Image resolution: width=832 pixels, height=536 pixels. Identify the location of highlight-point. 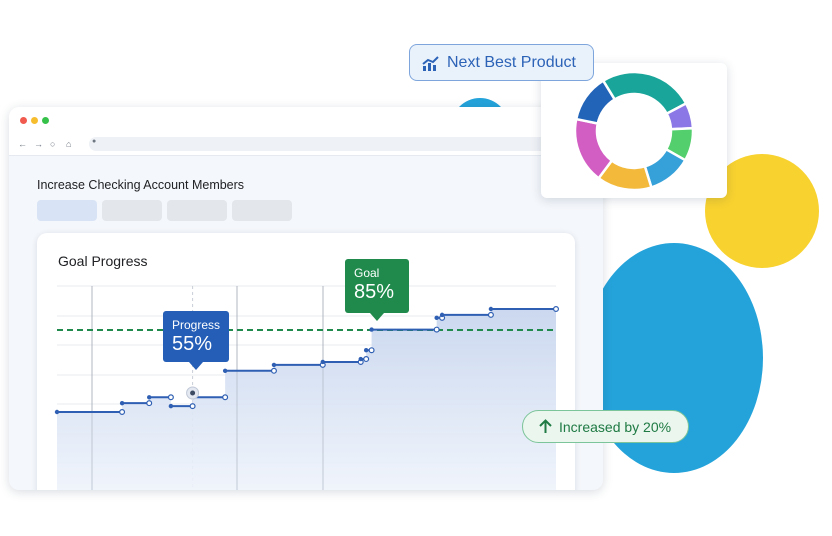
(193, 393).